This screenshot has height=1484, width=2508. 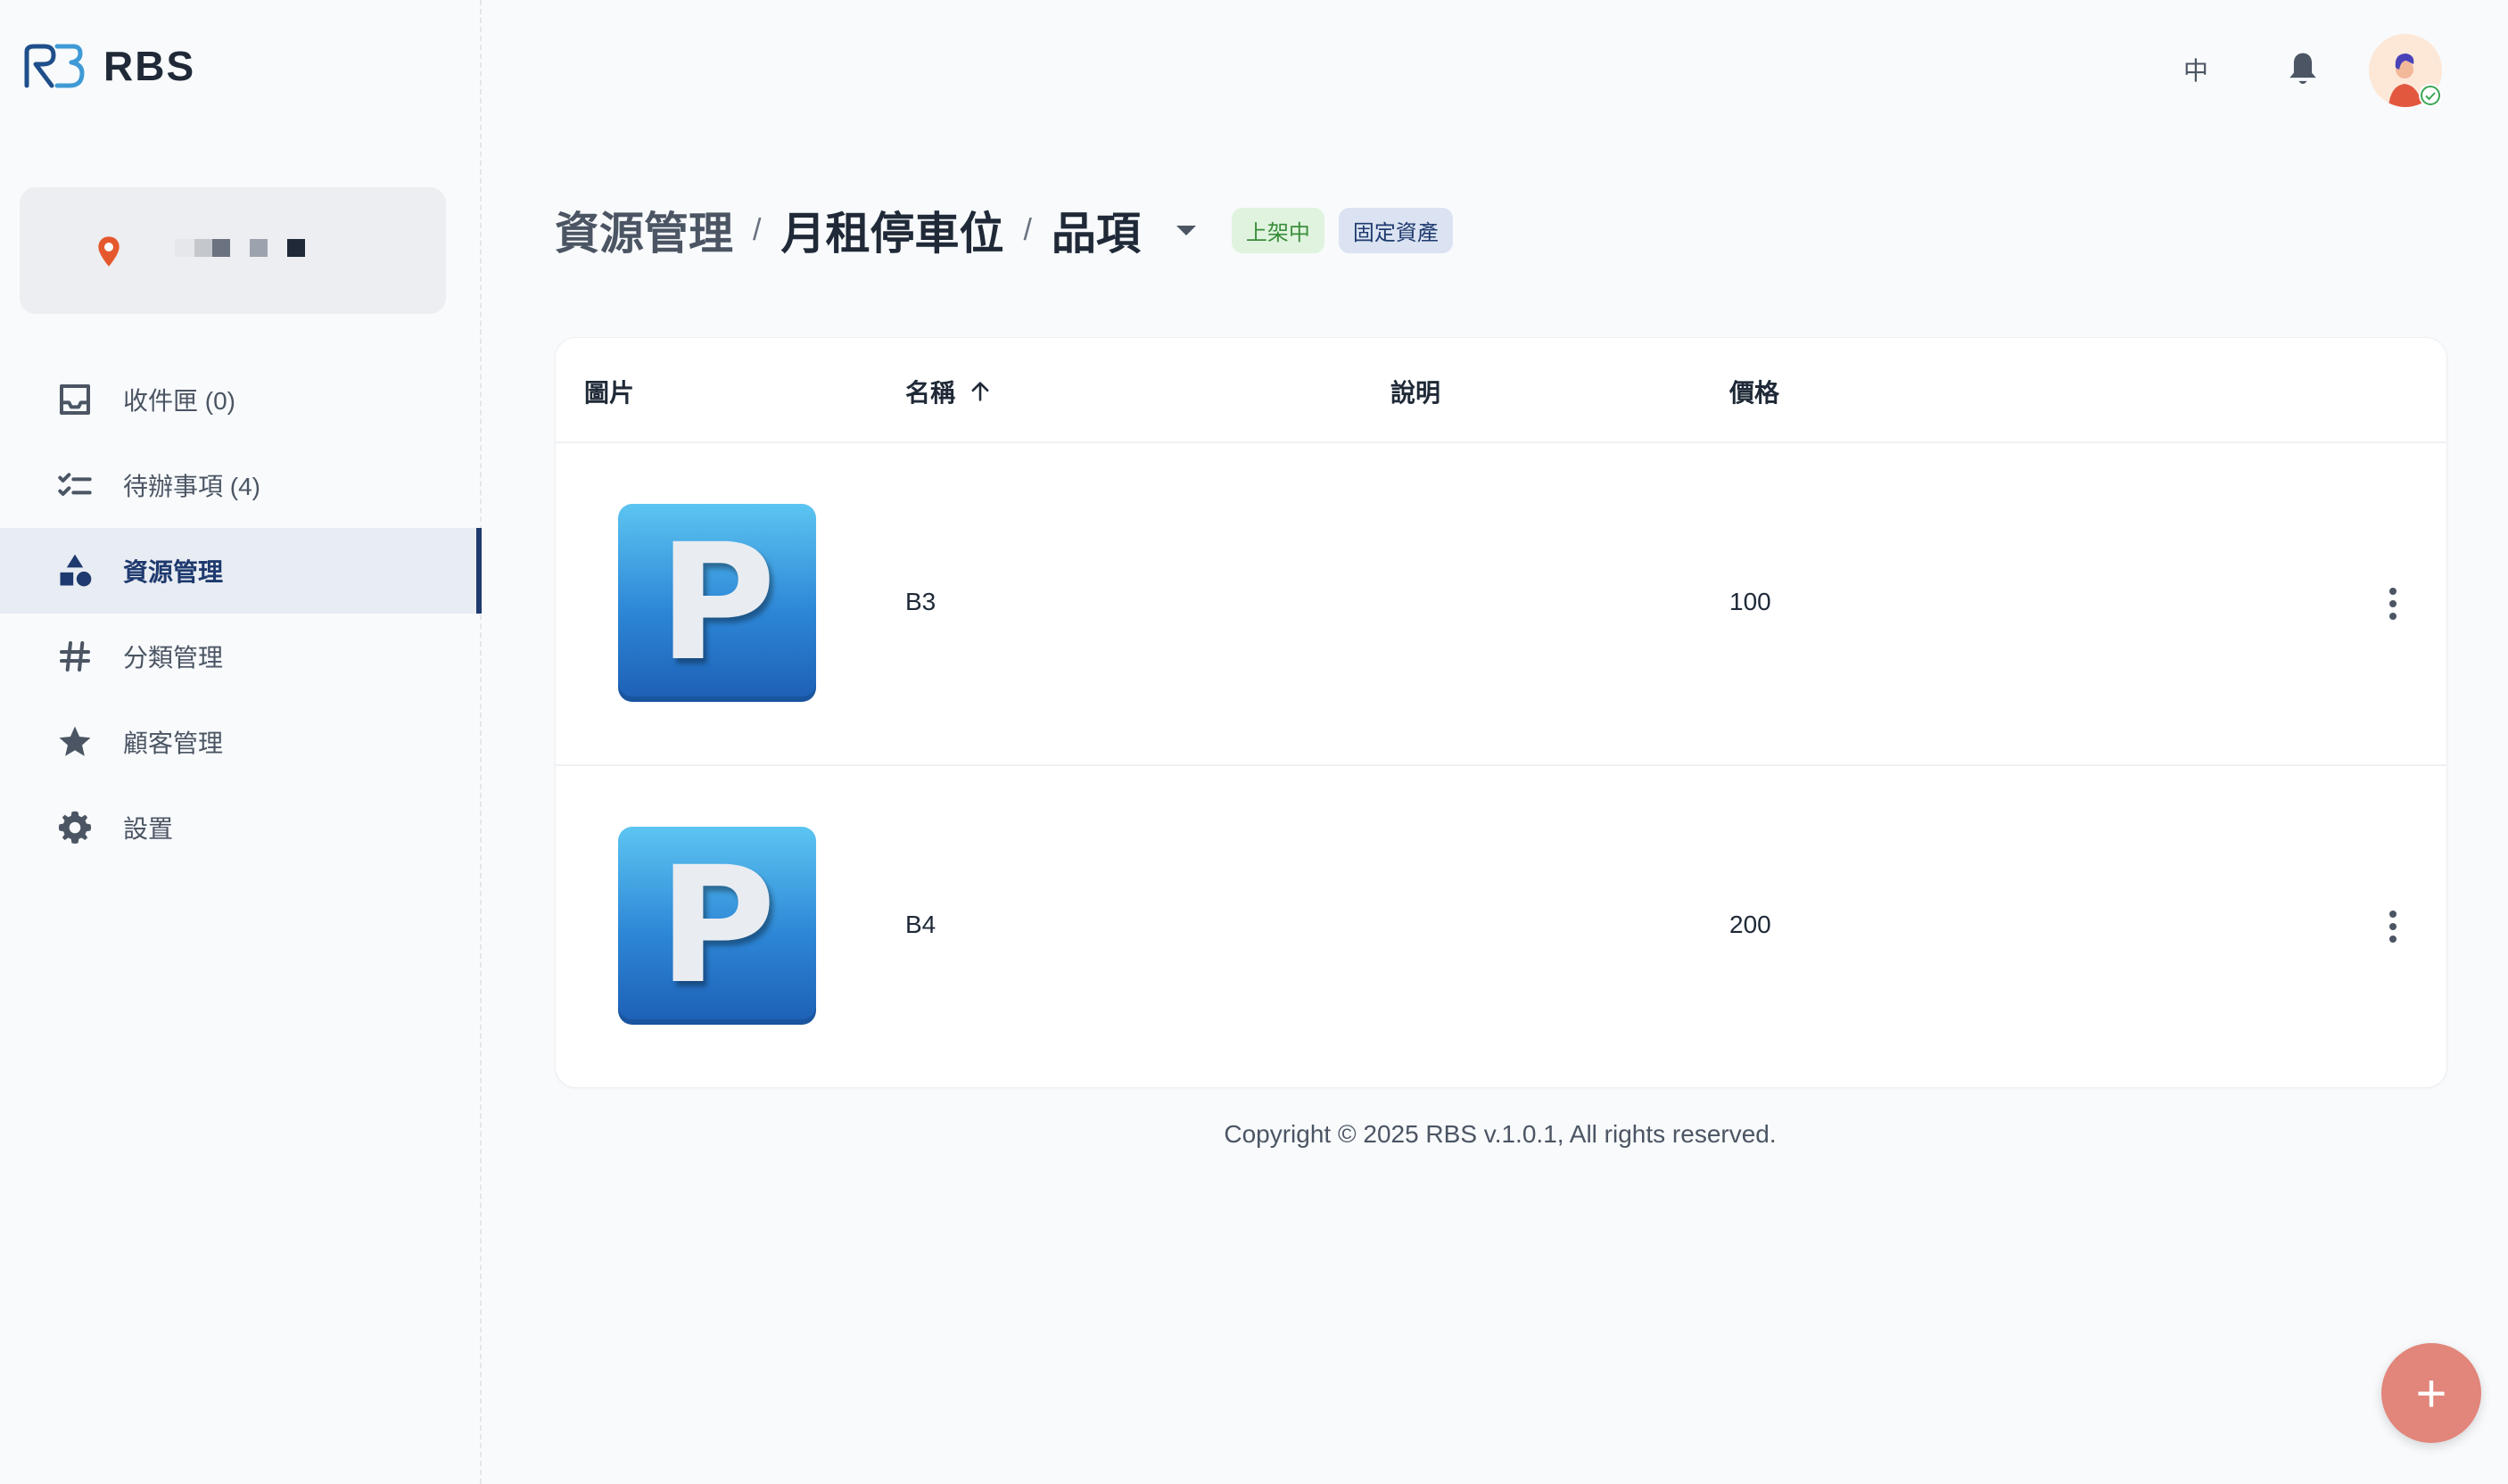 I want to click on column-header-description: 說明, so click(x=1415, y=393).